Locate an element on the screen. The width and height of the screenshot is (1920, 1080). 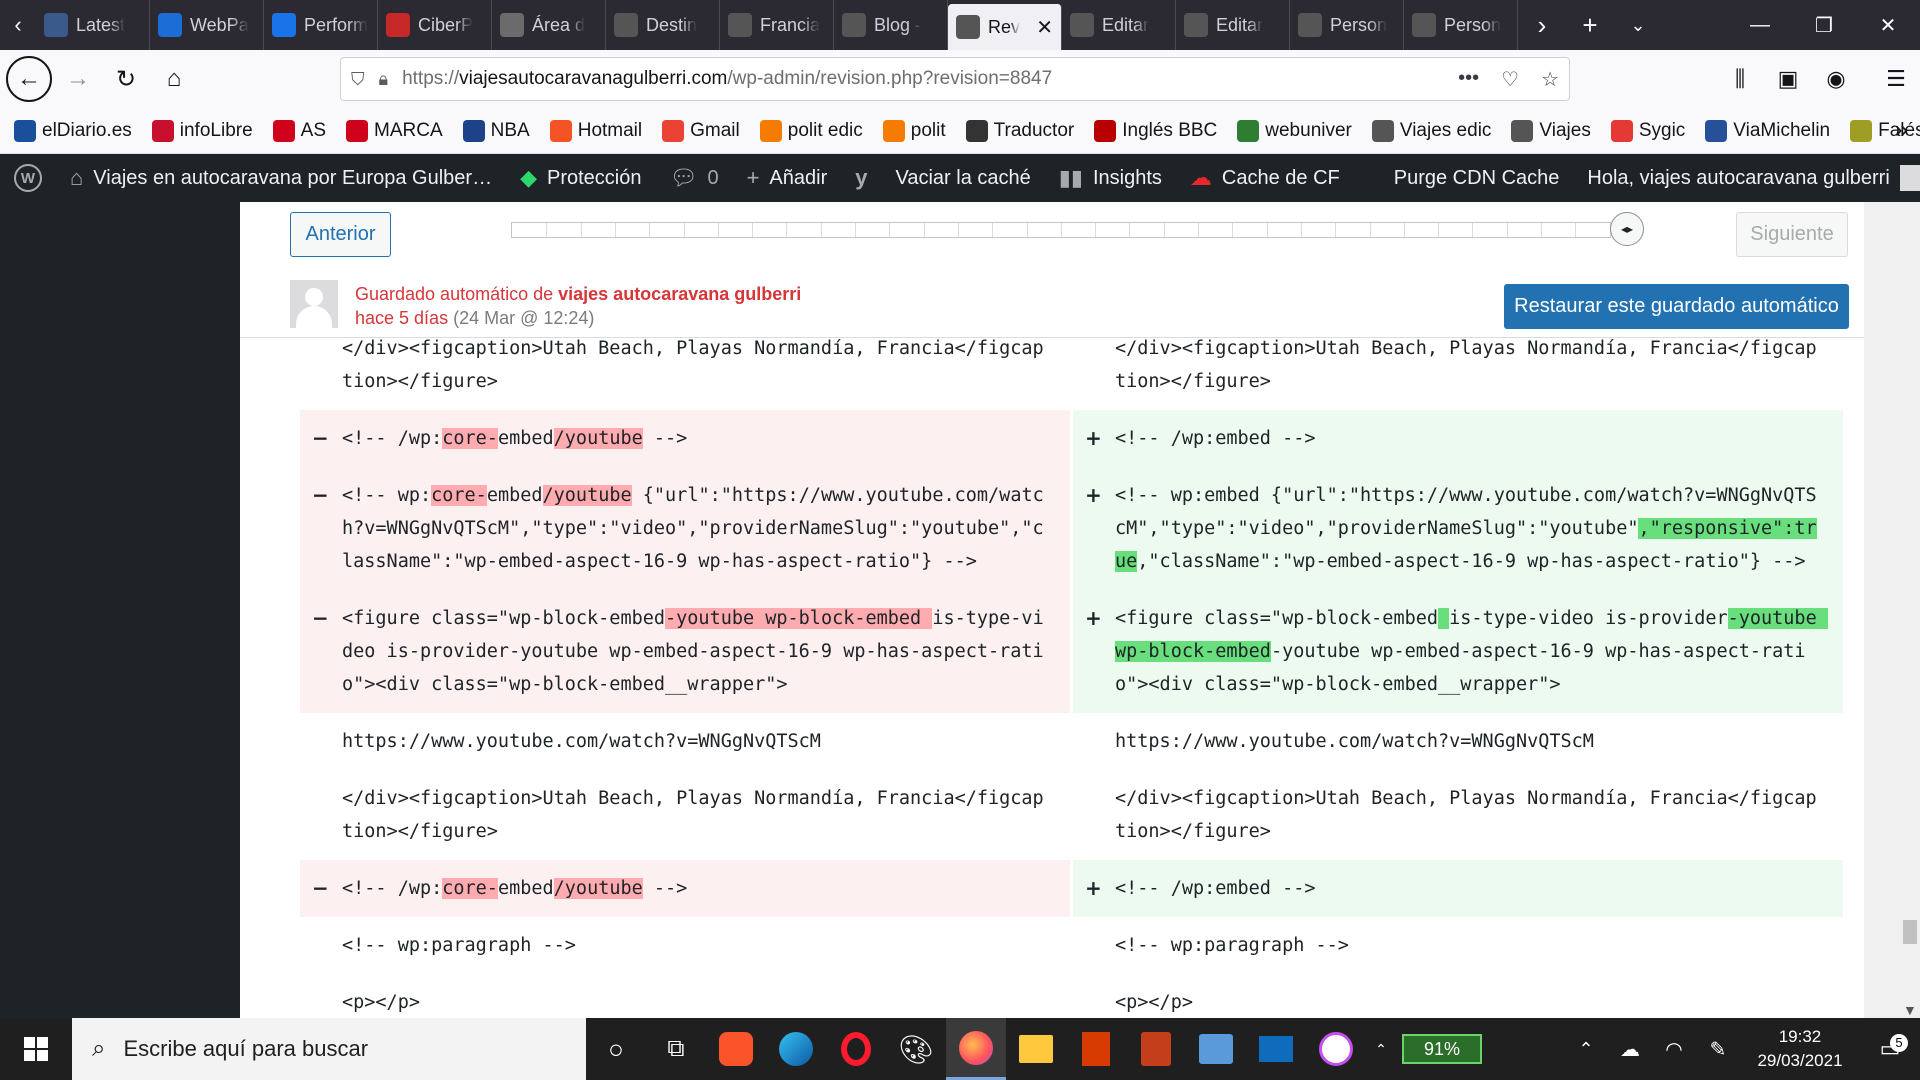
tab-scroll-left-icon: ‹ is located at coordinates (18, 25).